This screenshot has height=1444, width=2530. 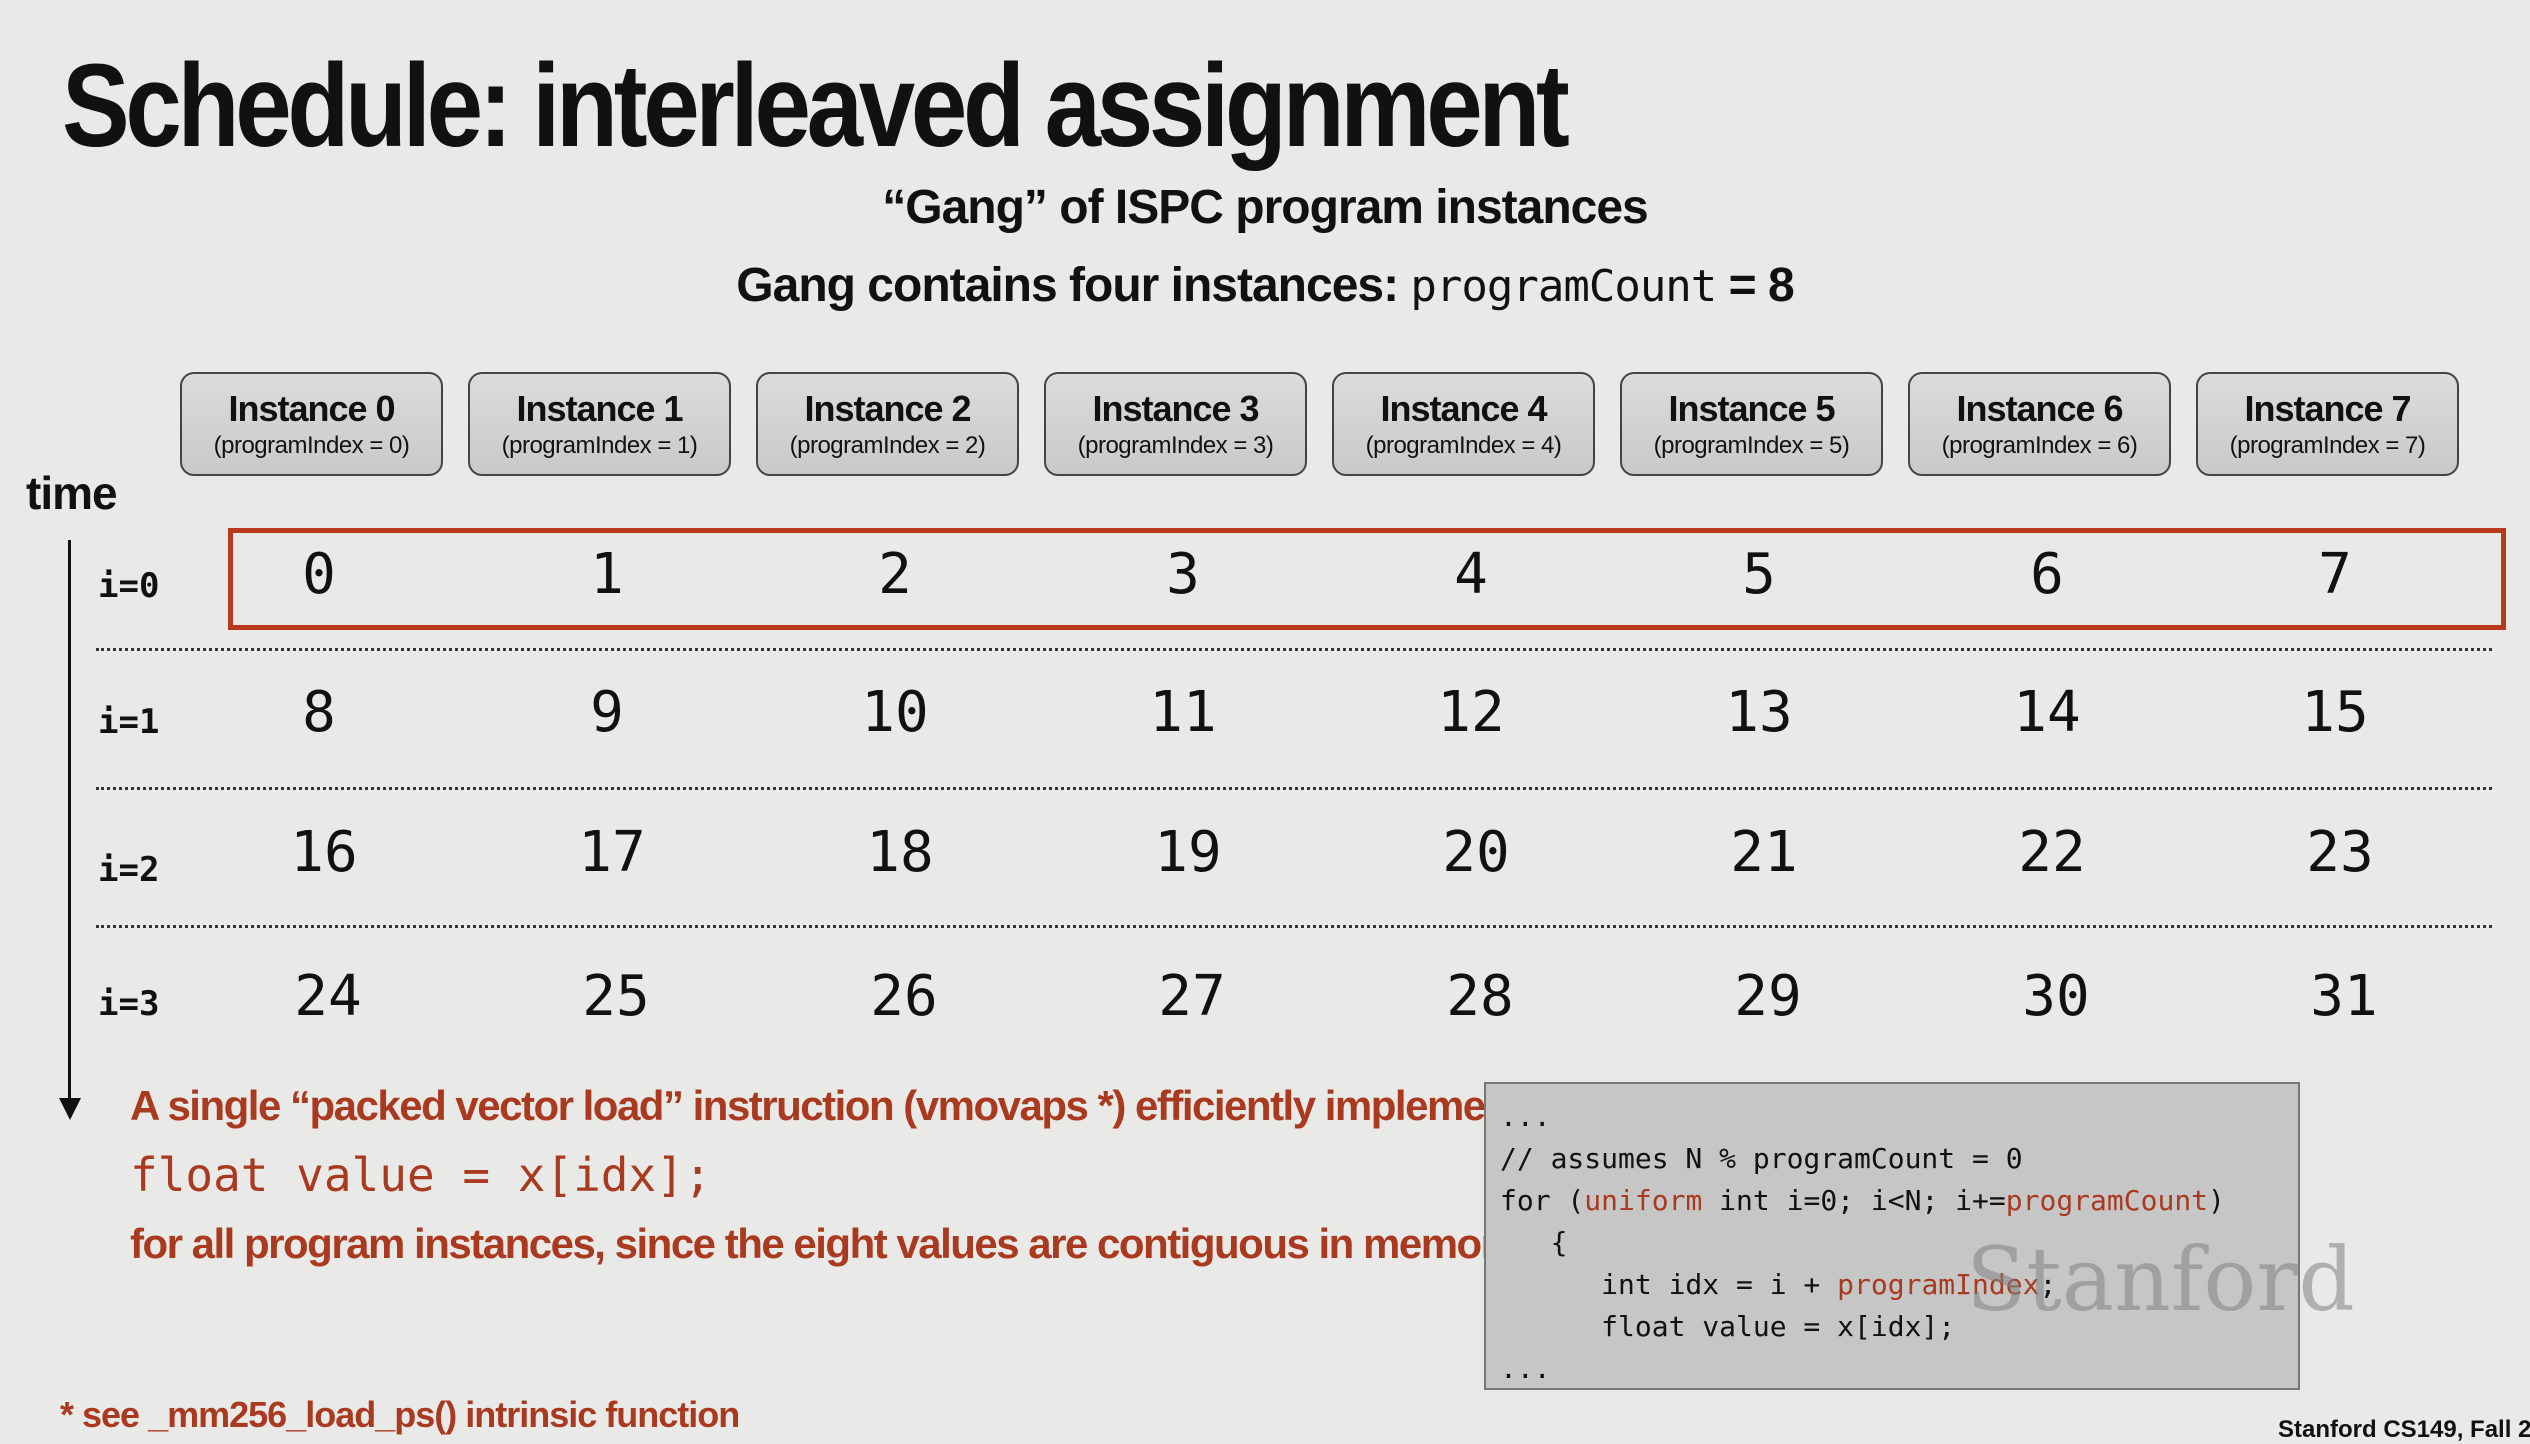 I want to click on instance-index: (programIndex = 3), so click(x=1175, y=445).